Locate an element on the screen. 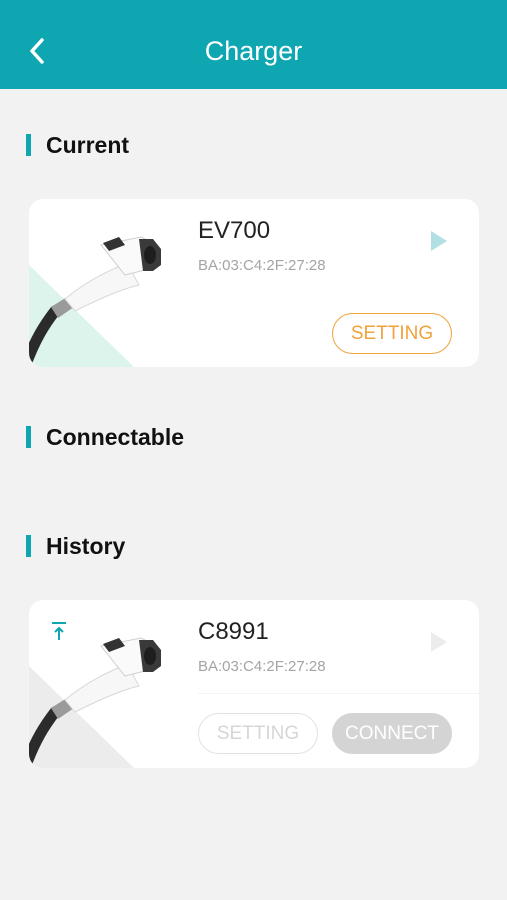 Image resolution: width=507 pixels, height=900 pixels. app-header: Charger is located at coordinates (253, 44).